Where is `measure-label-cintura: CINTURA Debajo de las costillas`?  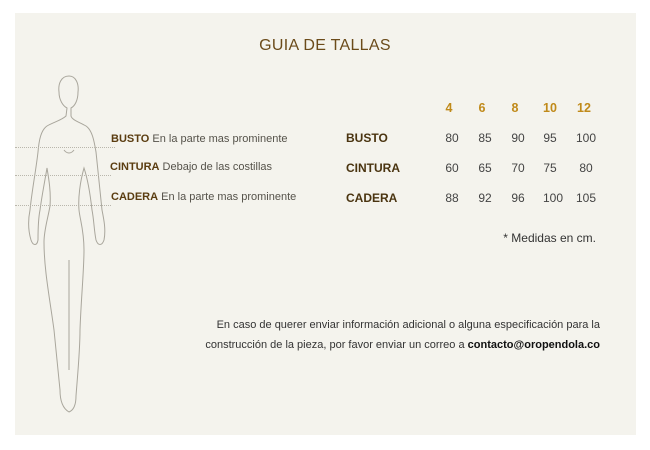
measure-label-cintura: CINTURA Debajo de las costillas is located at coordinates (191, 167).